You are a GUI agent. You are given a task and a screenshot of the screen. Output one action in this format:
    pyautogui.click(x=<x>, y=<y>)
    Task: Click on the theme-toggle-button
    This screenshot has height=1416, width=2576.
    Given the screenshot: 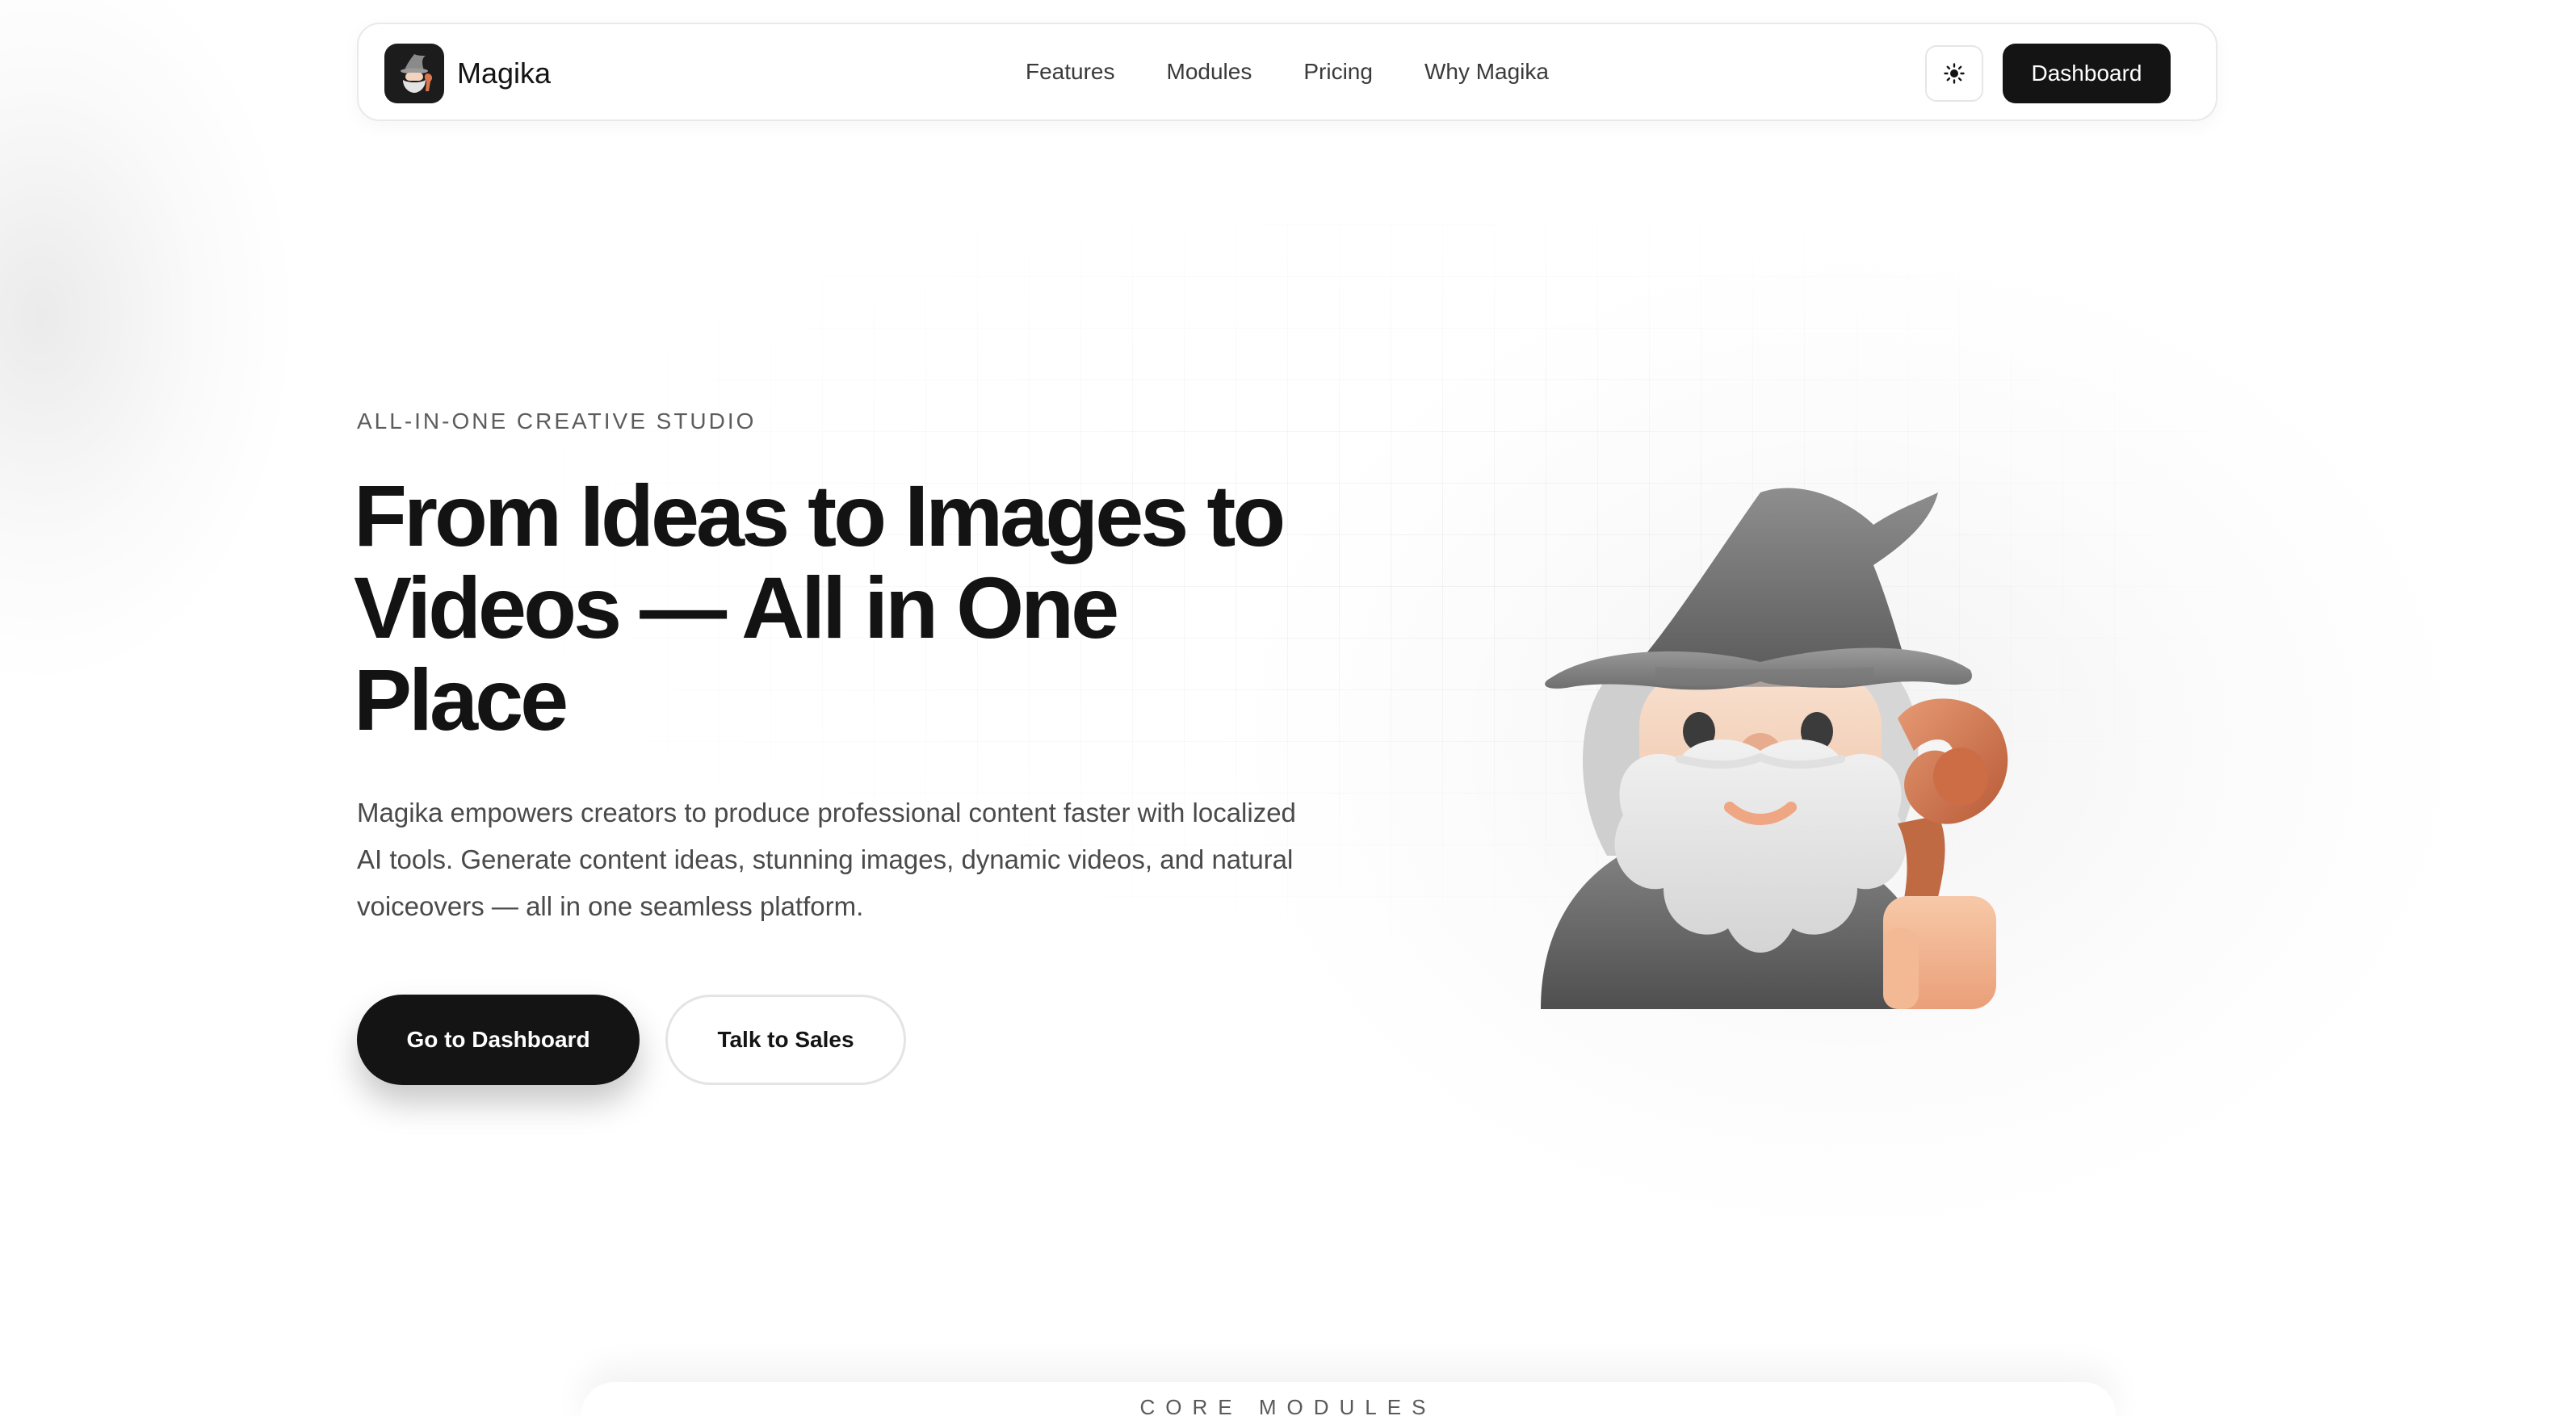 What is the action you would take?
    pyautogui.click(x=1954, y=73)
    